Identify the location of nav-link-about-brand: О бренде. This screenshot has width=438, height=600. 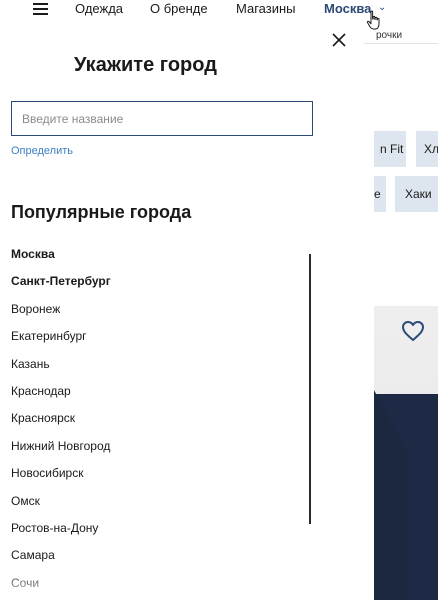
(179, 8).